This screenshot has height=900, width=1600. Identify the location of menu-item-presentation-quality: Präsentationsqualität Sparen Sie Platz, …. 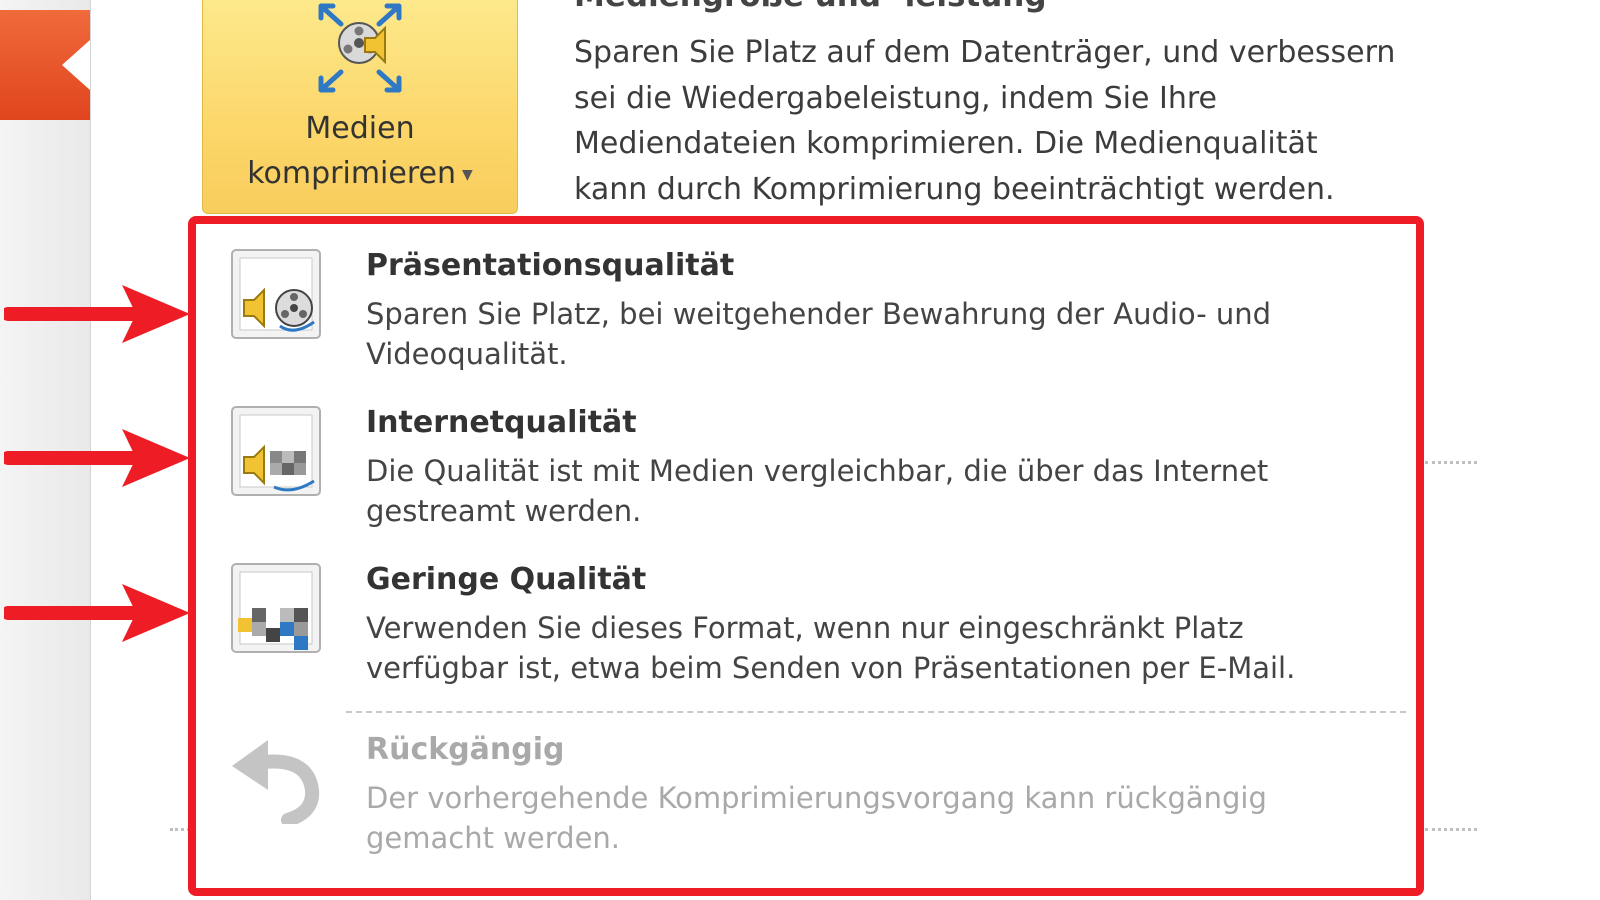
(815, 313).